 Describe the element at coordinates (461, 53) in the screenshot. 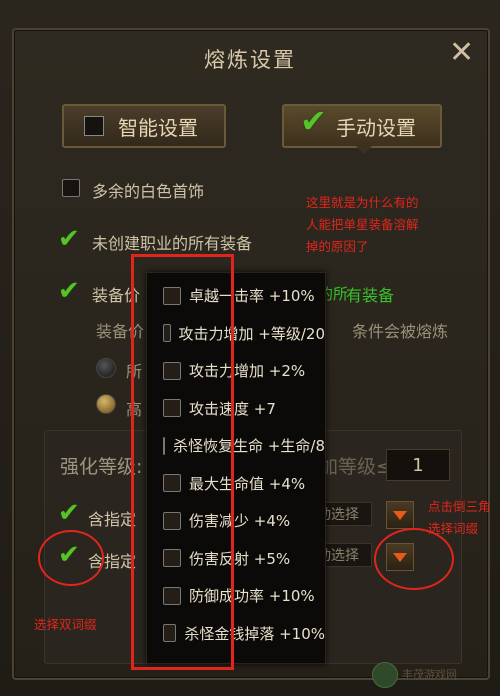

I see `close-icon: ✕` at that location.